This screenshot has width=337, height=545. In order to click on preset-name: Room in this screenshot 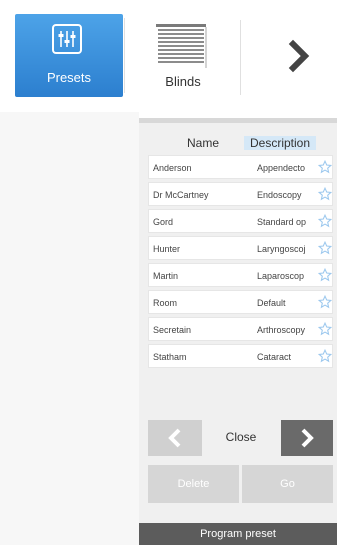, I will do `click(165, 303)`.